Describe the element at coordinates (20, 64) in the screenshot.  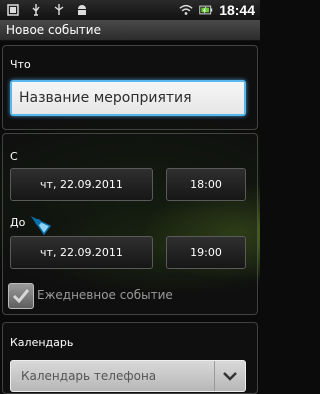
I see `what-label: Что` at that location.